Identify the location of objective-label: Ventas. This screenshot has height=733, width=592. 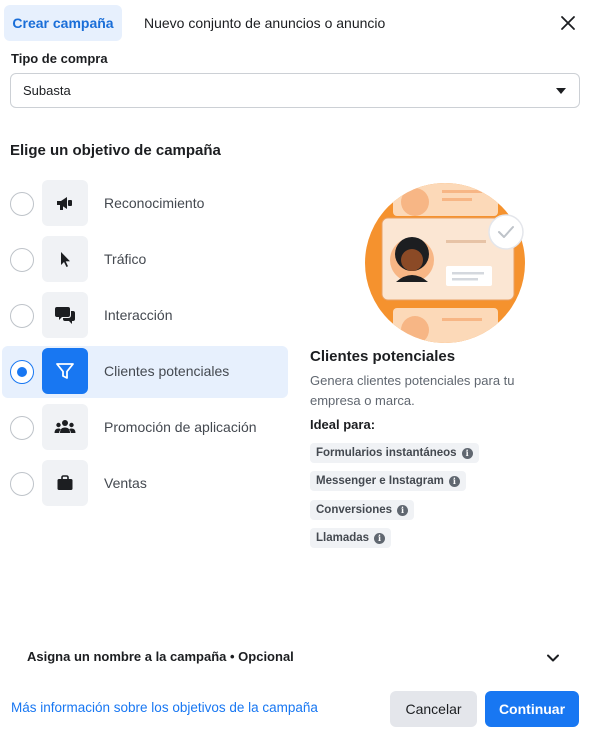
(125, 483).